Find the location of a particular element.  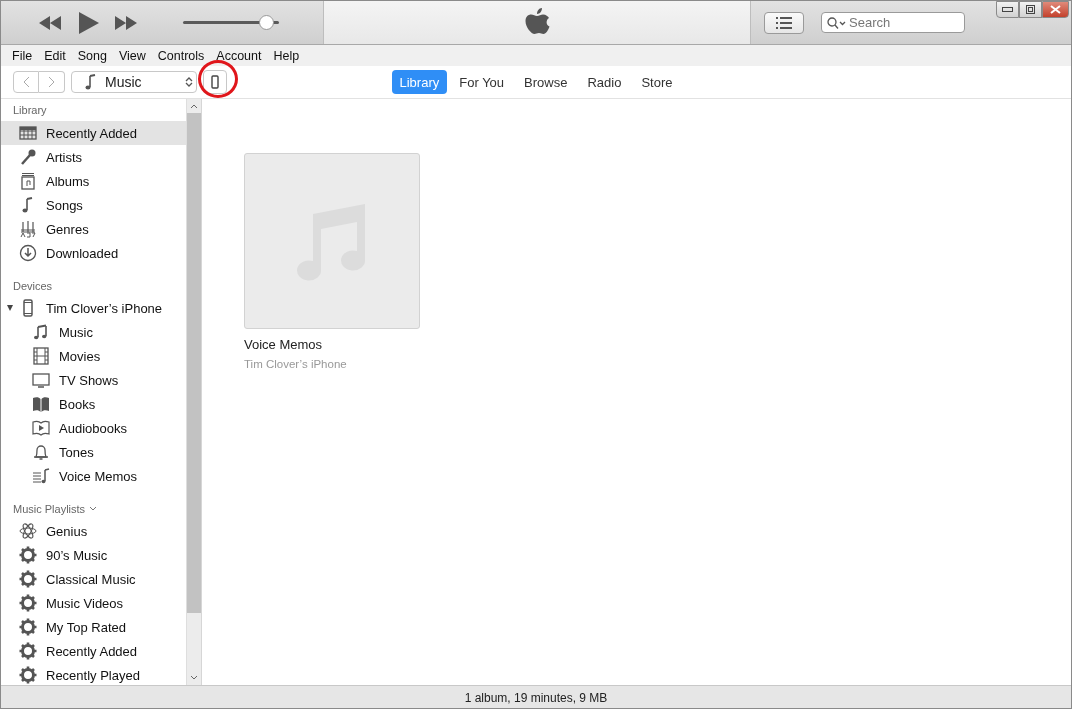

device-button is located at coordinates (215, 82).